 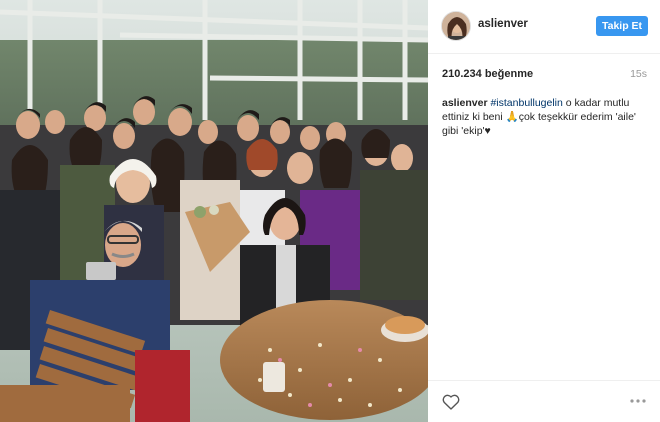 I want to click on caption-username: aslienver, so click(x=465, y=103).